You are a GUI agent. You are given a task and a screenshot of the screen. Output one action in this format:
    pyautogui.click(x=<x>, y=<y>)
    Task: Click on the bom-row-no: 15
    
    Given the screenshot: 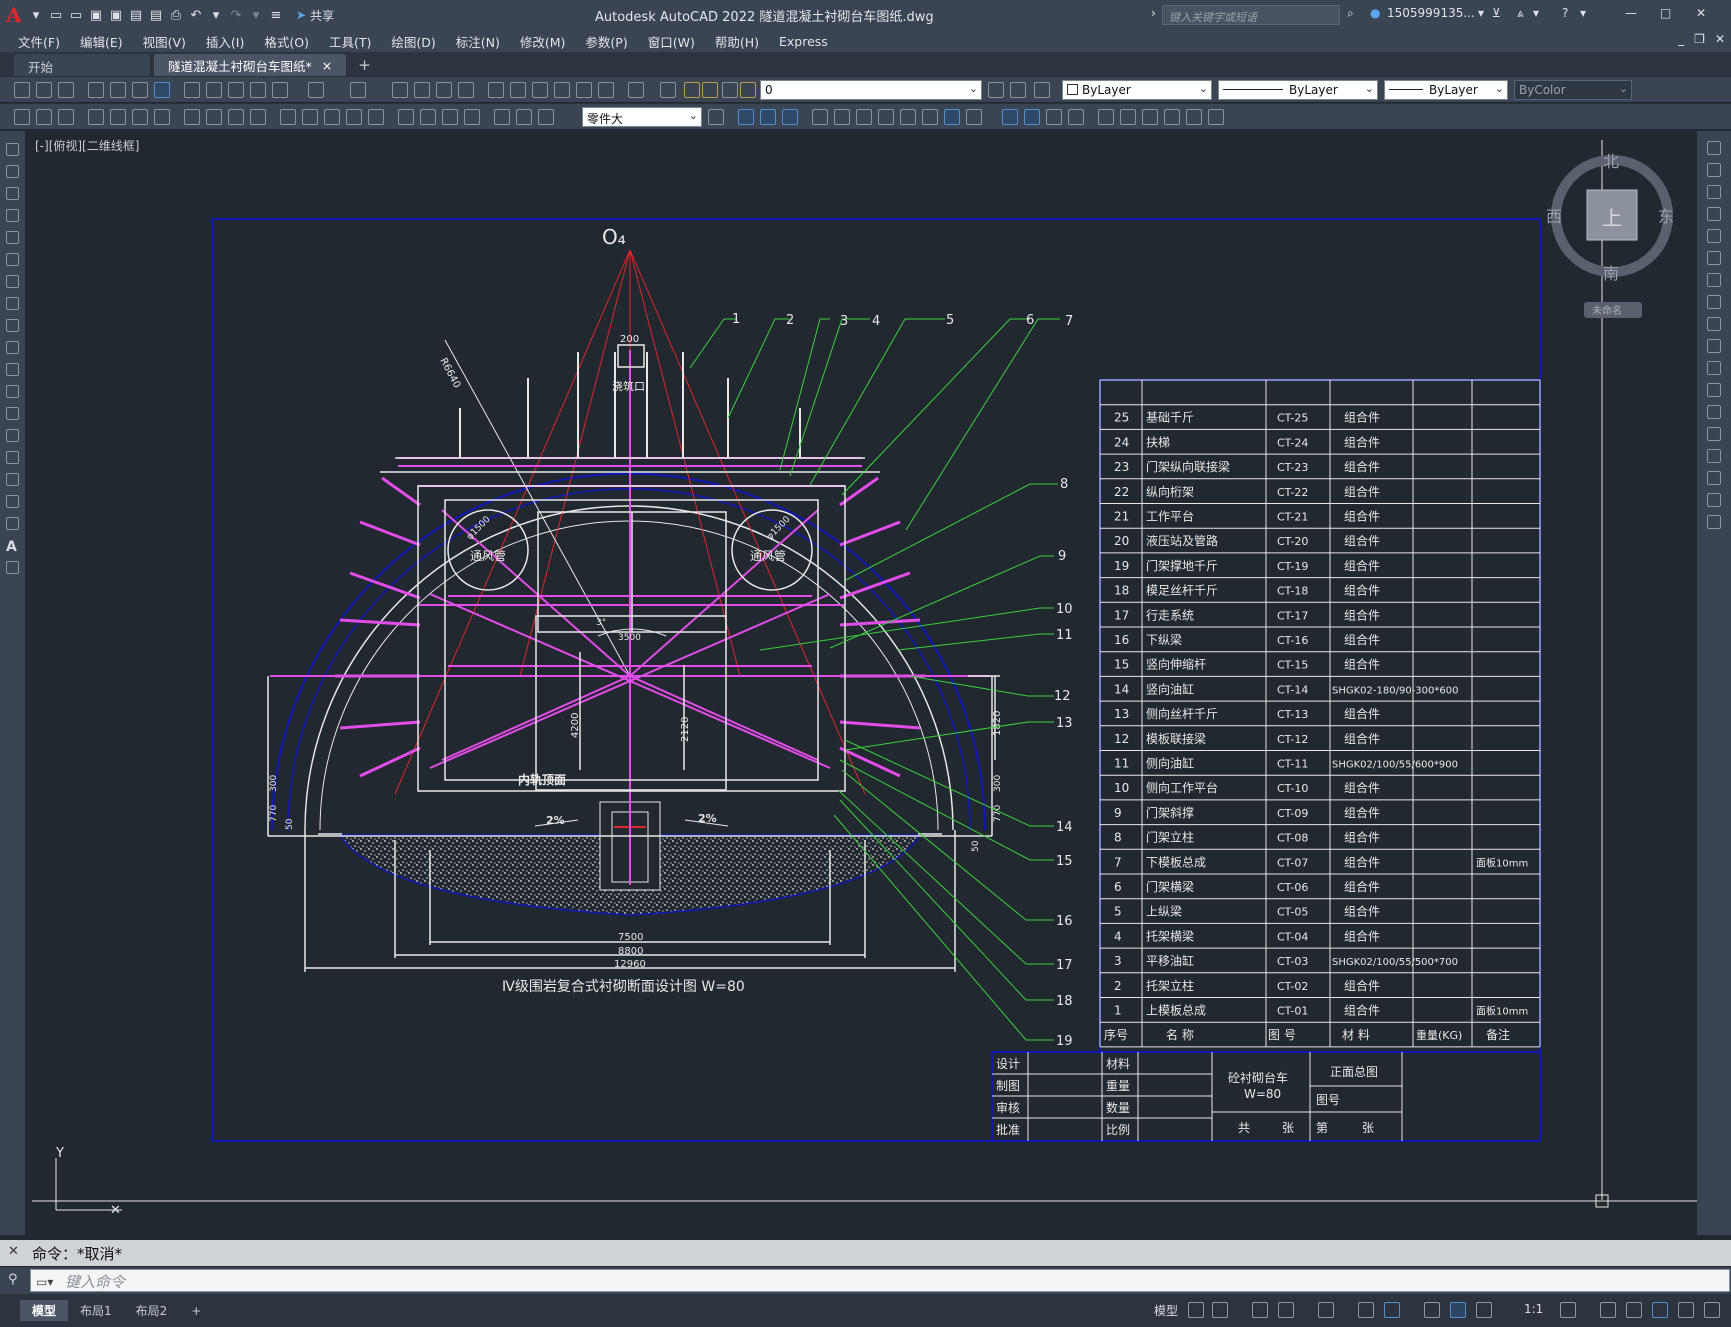 What is the action you would take?
    pyautogui.click(x=1121, y=665)
    